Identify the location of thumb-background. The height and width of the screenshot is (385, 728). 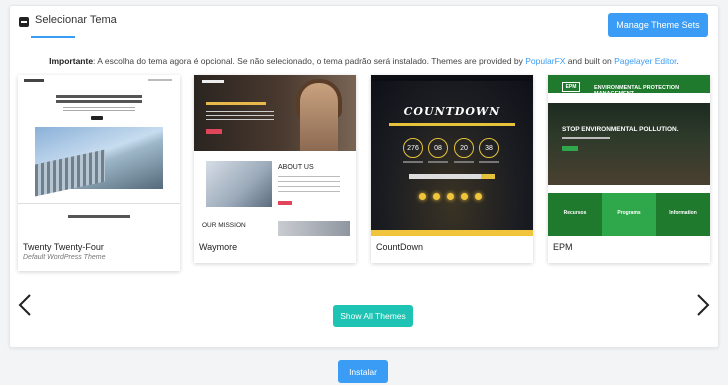
(452, 155).